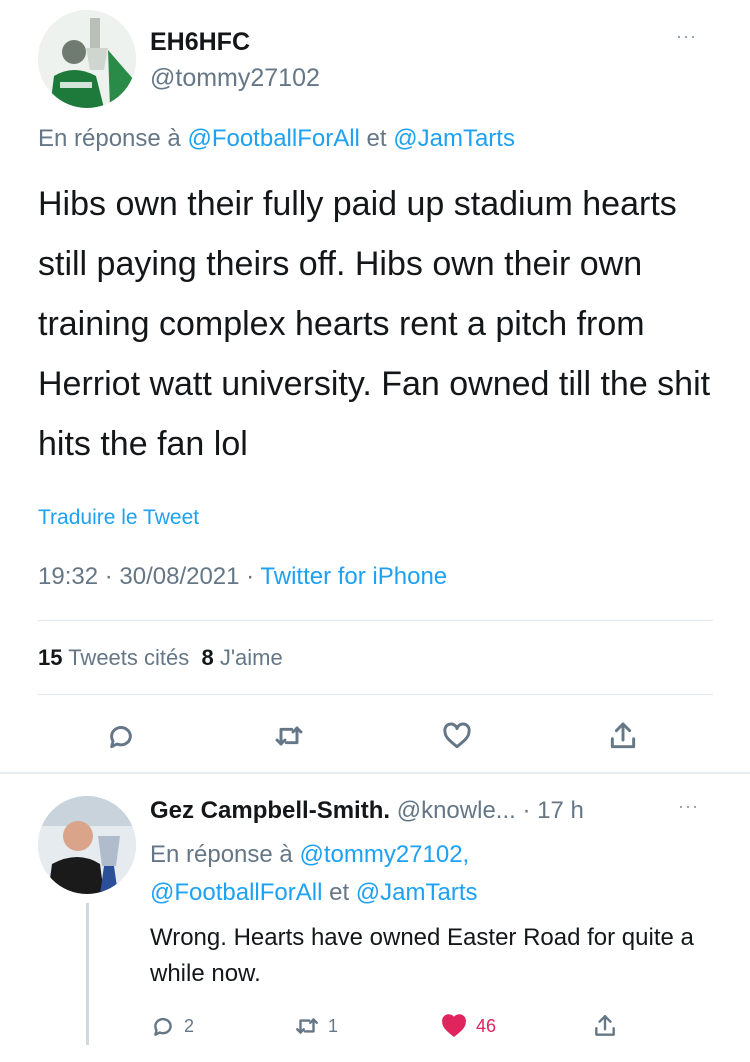  I want to click on reply-timestamp: · 17 h, so click(552, 810).